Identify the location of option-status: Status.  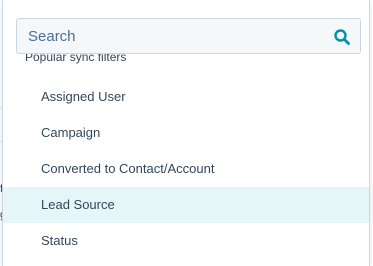
(186, 241).